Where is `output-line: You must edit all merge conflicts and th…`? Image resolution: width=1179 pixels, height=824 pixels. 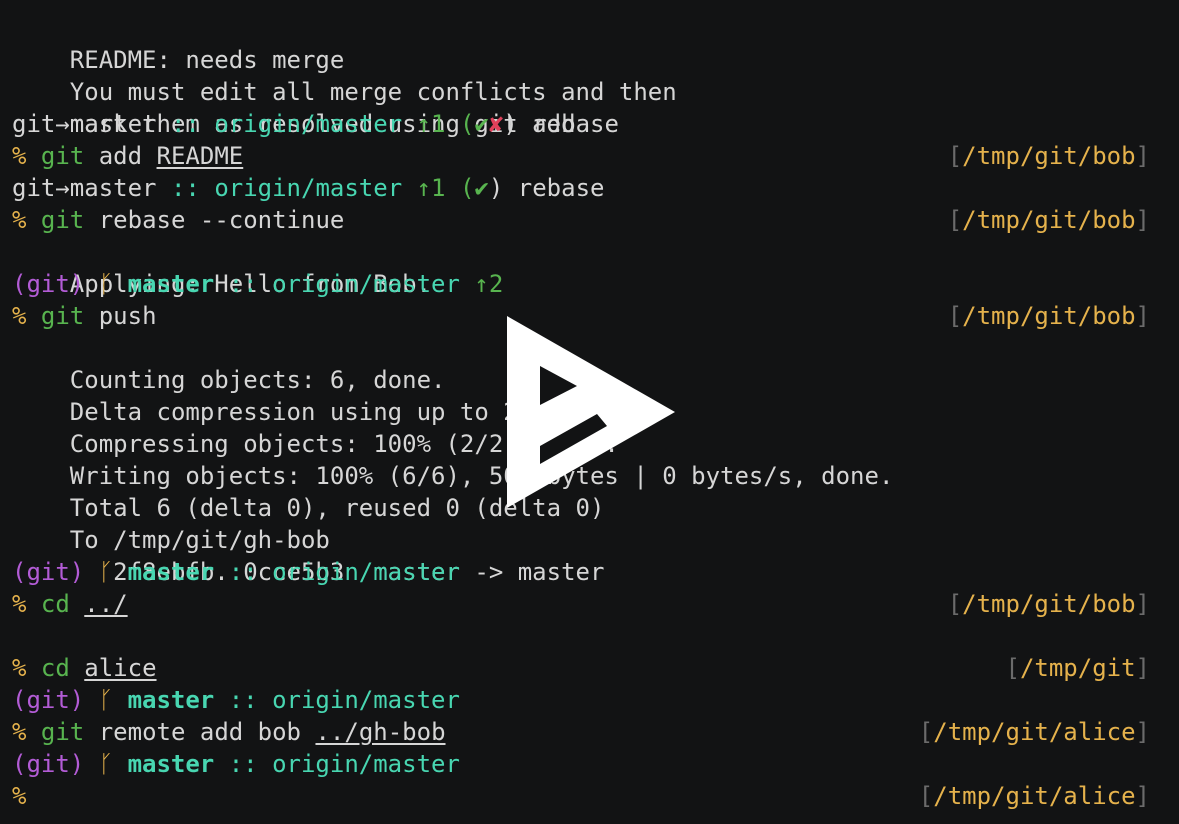 output-line: You must edit all merge conflicts and th… is located at coordinates (581, 75).